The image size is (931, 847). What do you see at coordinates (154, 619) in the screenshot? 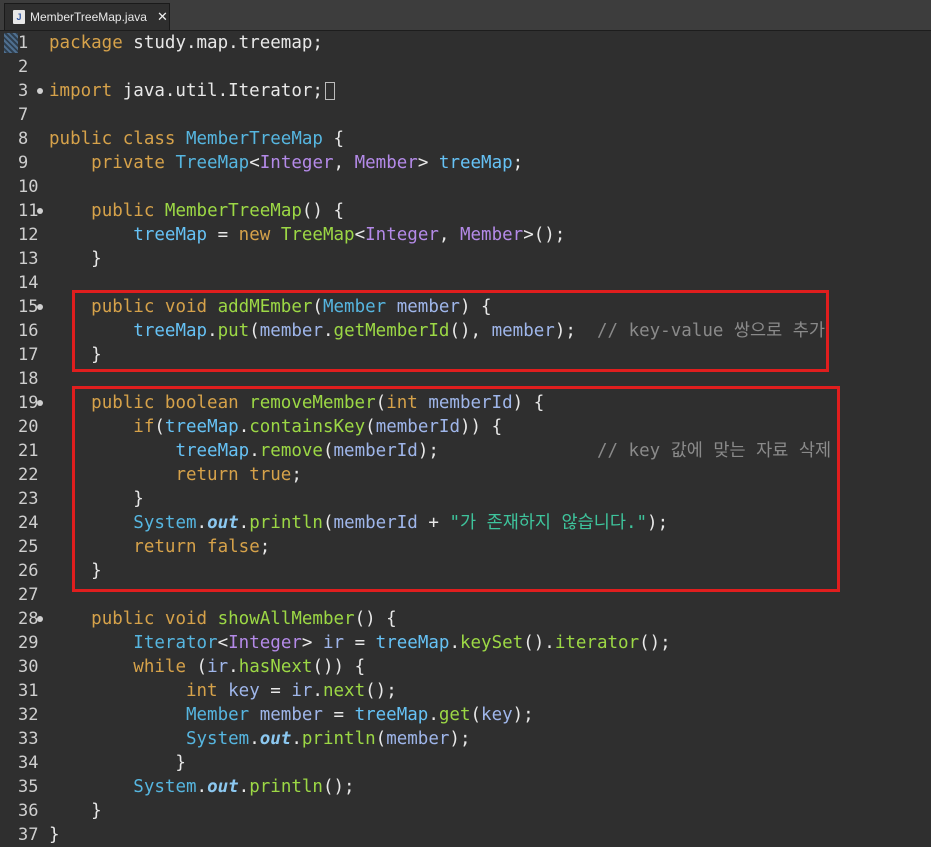
I see `code-token: public void` at bounding box center [154, 619].